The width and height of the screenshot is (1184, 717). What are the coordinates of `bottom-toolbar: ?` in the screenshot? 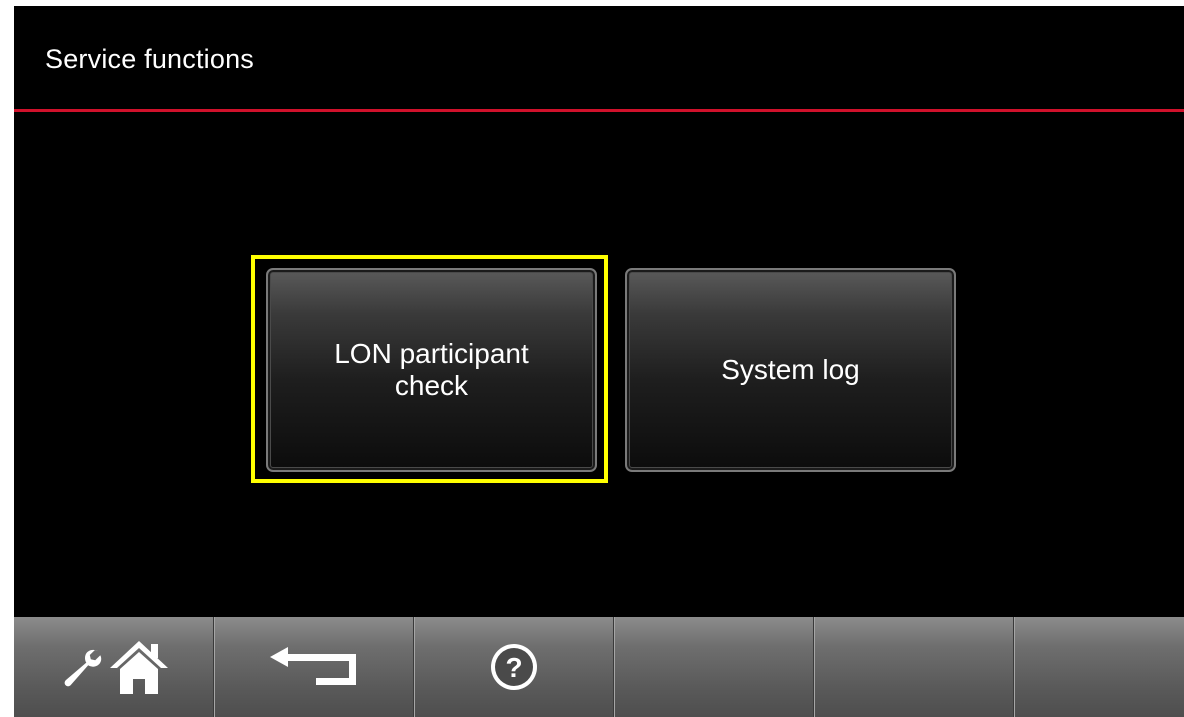 It's located at (599, 667).